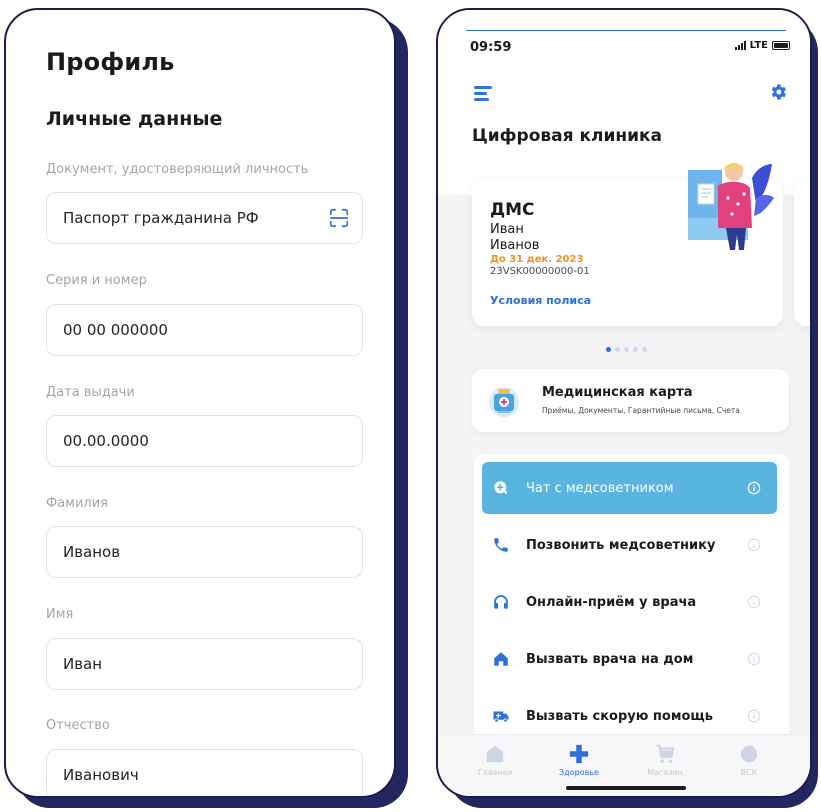  What do you see at coordinates (567, 136) in the screenshot?
I see `page-title: Цифровая клиника` at bounding box center [567, 136].